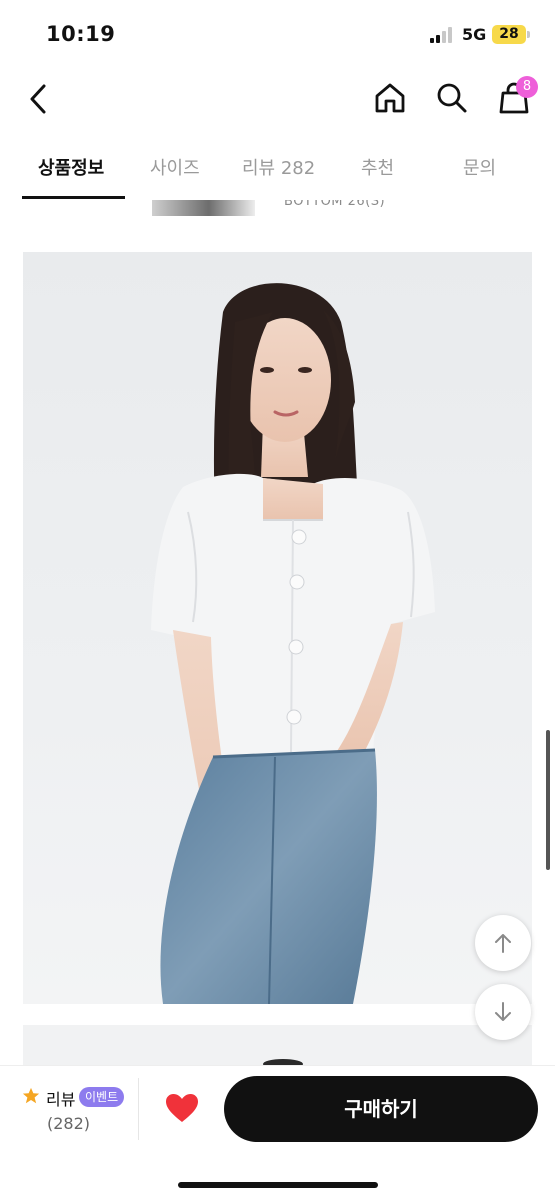  What do you see at coordinates (277, 99) in the screenshot?
I see `top-nav: 8` at bounding box center [277, 99].